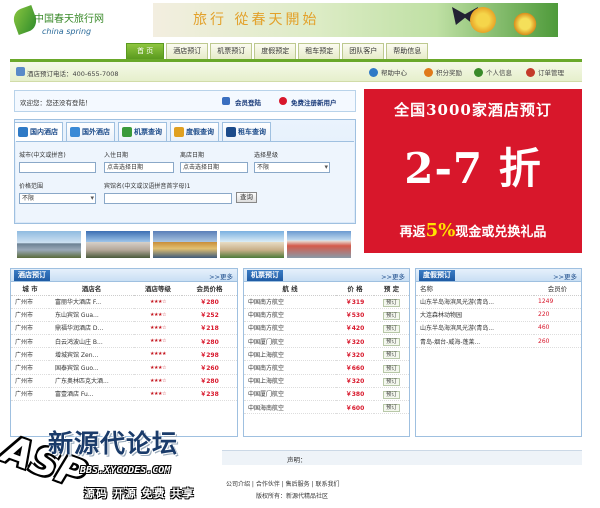  I want to click on checkin-label: 入住日期, so click(116, 155).